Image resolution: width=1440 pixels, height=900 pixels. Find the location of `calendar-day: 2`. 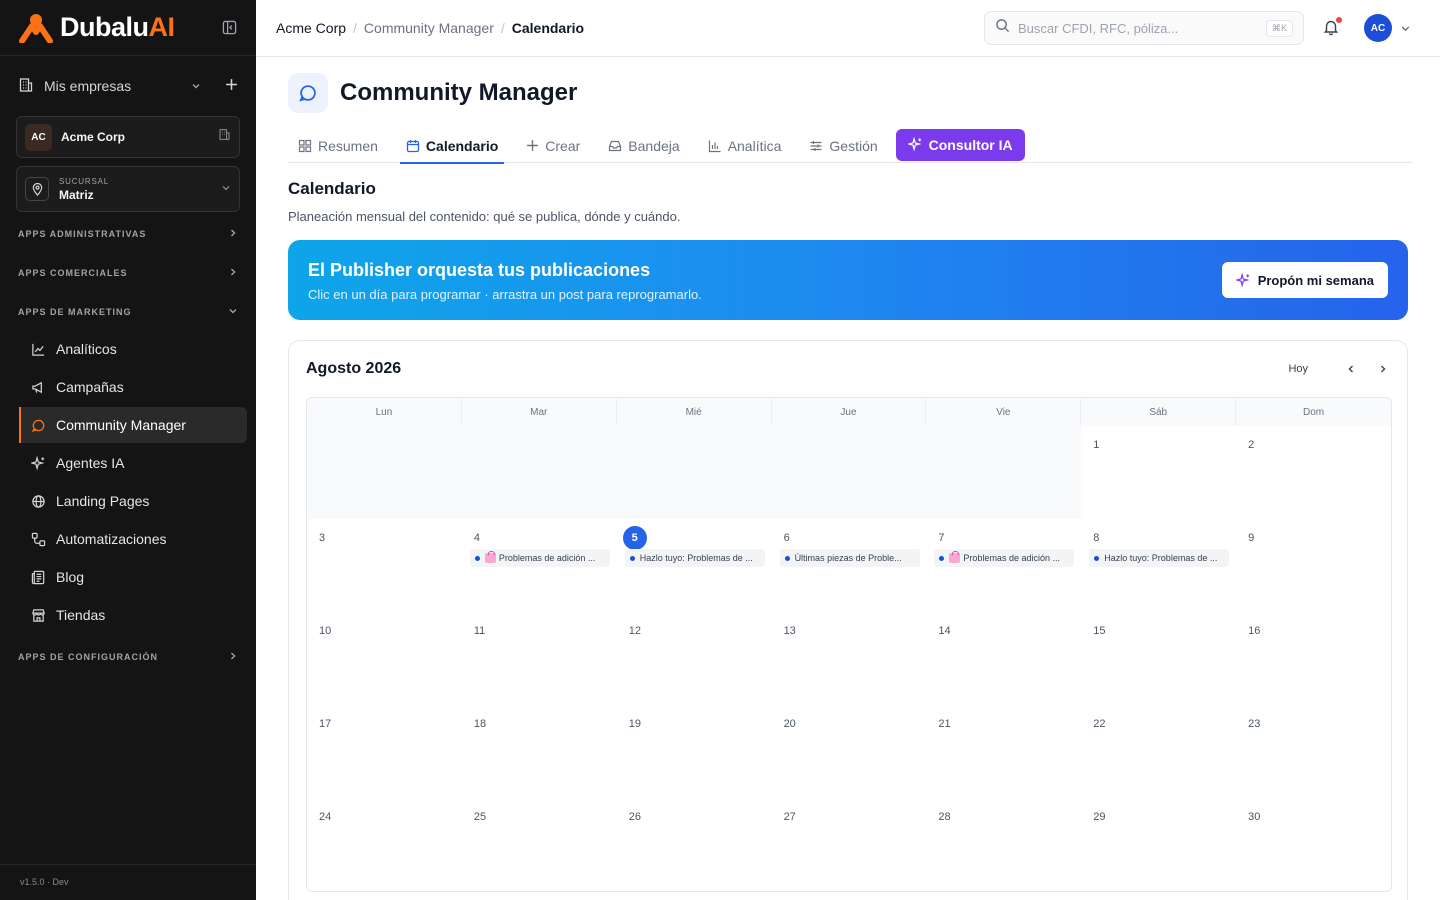

calendar-day: 2 is located at coordinates (1313, 472).